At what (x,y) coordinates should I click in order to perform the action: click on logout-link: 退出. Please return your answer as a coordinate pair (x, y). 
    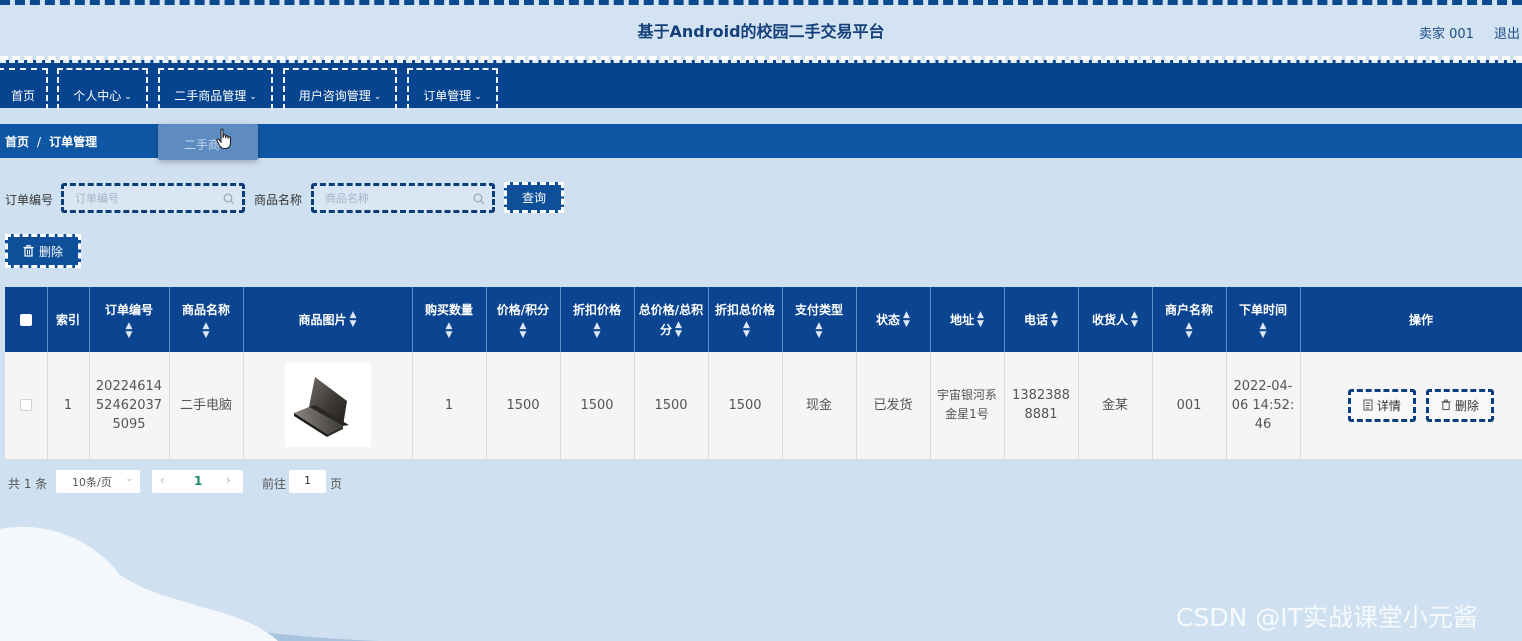
    Looking at the image, I should click on (1507, 32).